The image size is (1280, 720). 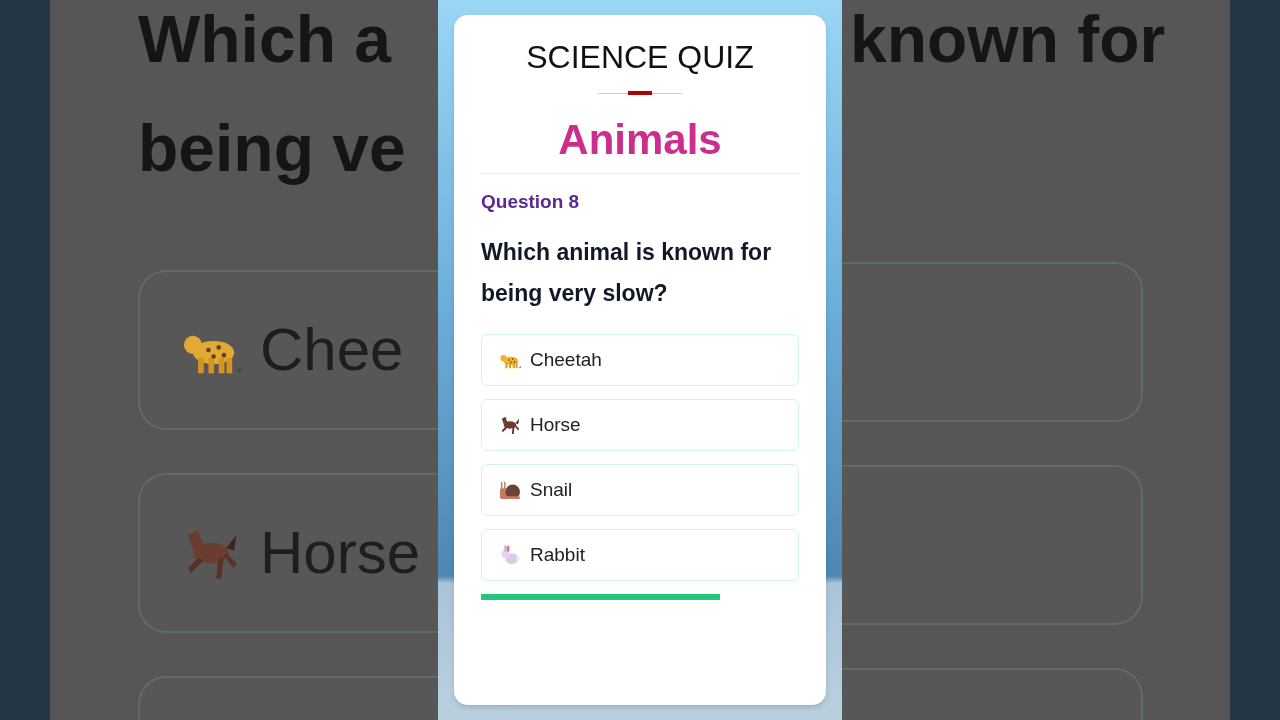 What do you see at coordinates (272, 149) in the screenshot?
I see `blurred-question-line: being ve` at bounding box center [272, 149].